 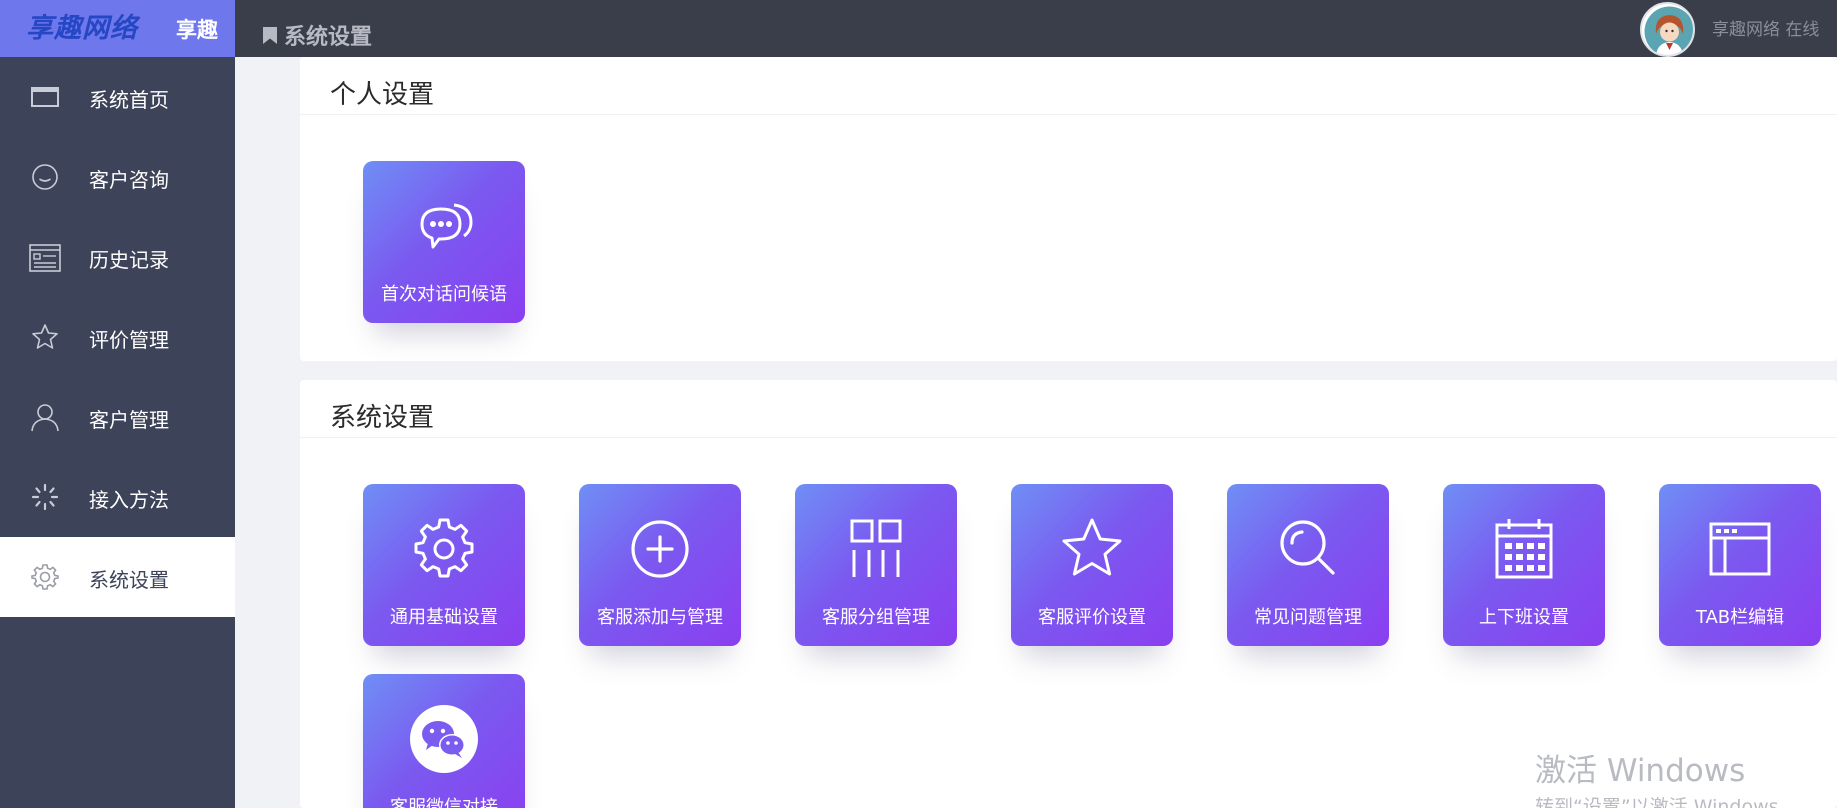 I want to click on tile-wechat-integration: 客服微信对接, so click(x=444, y=741).